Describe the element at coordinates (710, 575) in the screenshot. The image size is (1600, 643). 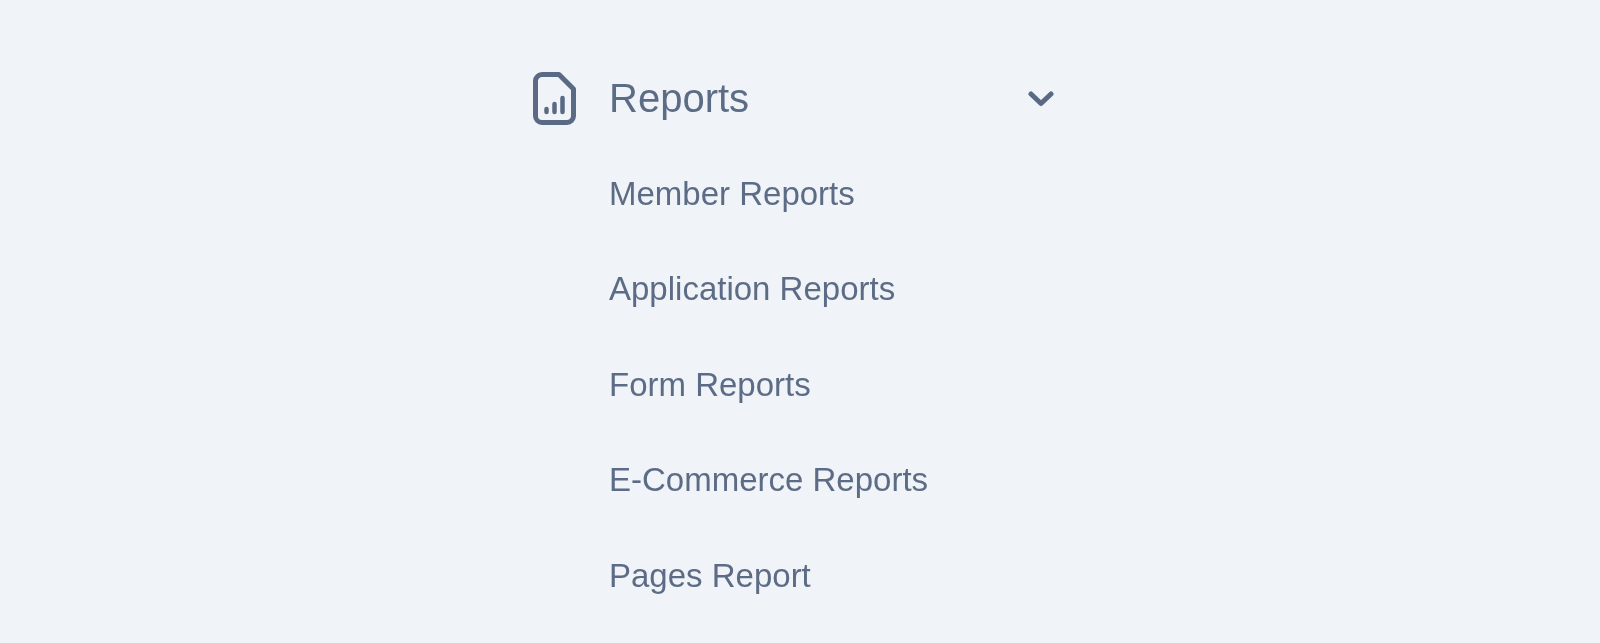
I see `submenu-item: Pages Report` at that location.